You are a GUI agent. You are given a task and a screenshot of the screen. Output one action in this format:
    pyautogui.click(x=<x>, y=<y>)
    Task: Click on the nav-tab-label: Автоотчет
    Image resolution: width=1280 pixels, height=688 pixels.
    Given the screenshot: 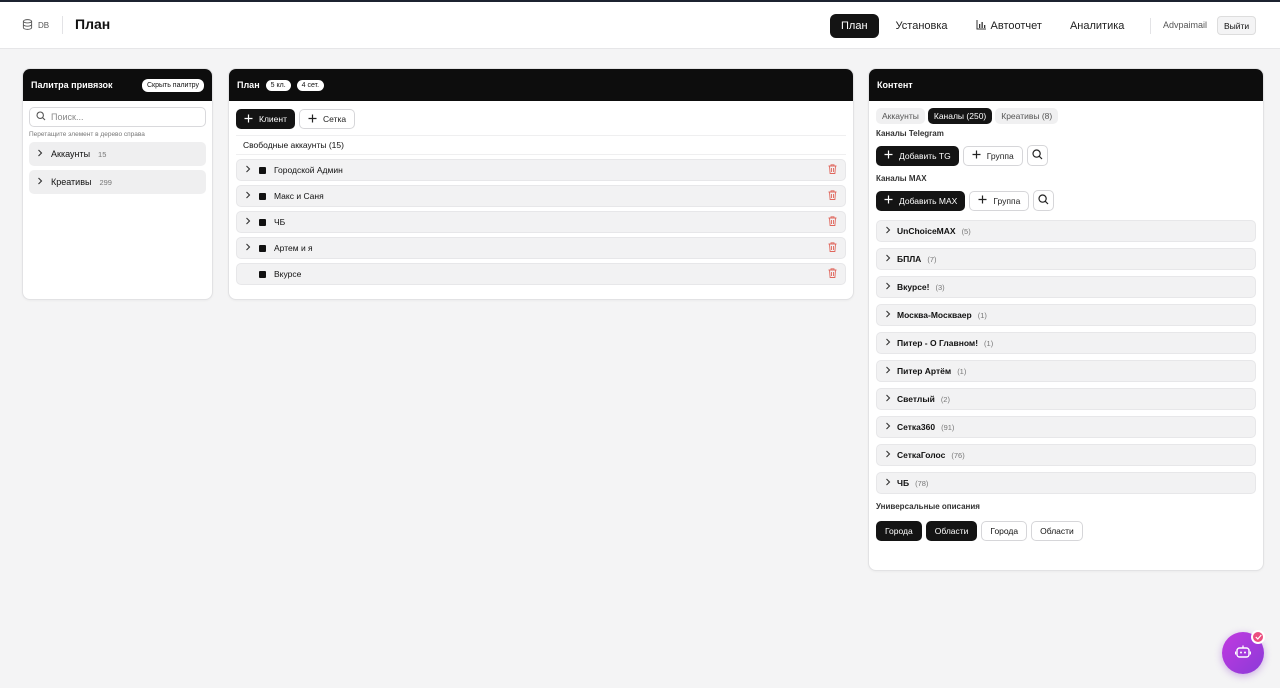 What is the action you would take?
    pyautogui.click(x=1016, y=26)
    